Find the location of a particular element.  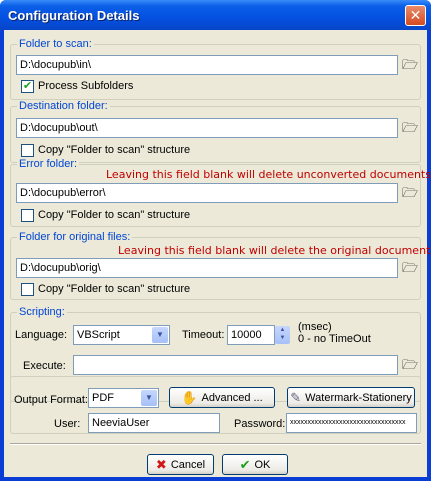

cancel-label: Cancel is located at coordinates (188, 464).